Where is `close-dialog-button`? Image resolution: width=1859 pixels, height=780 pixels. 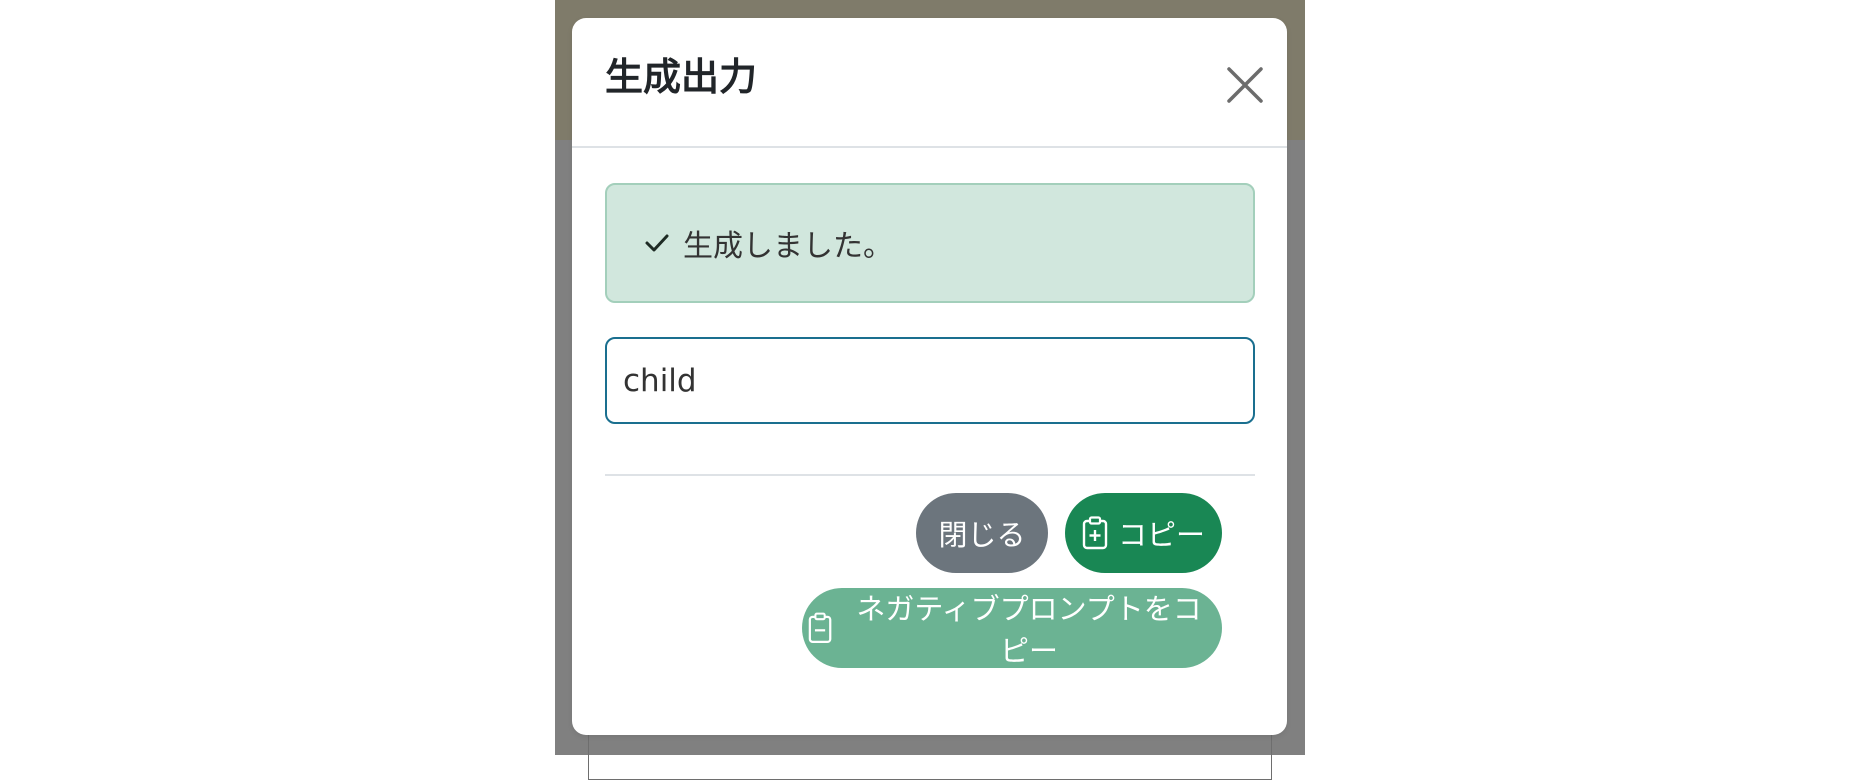
close-dialog-button is located at coordinates (1245, 85).